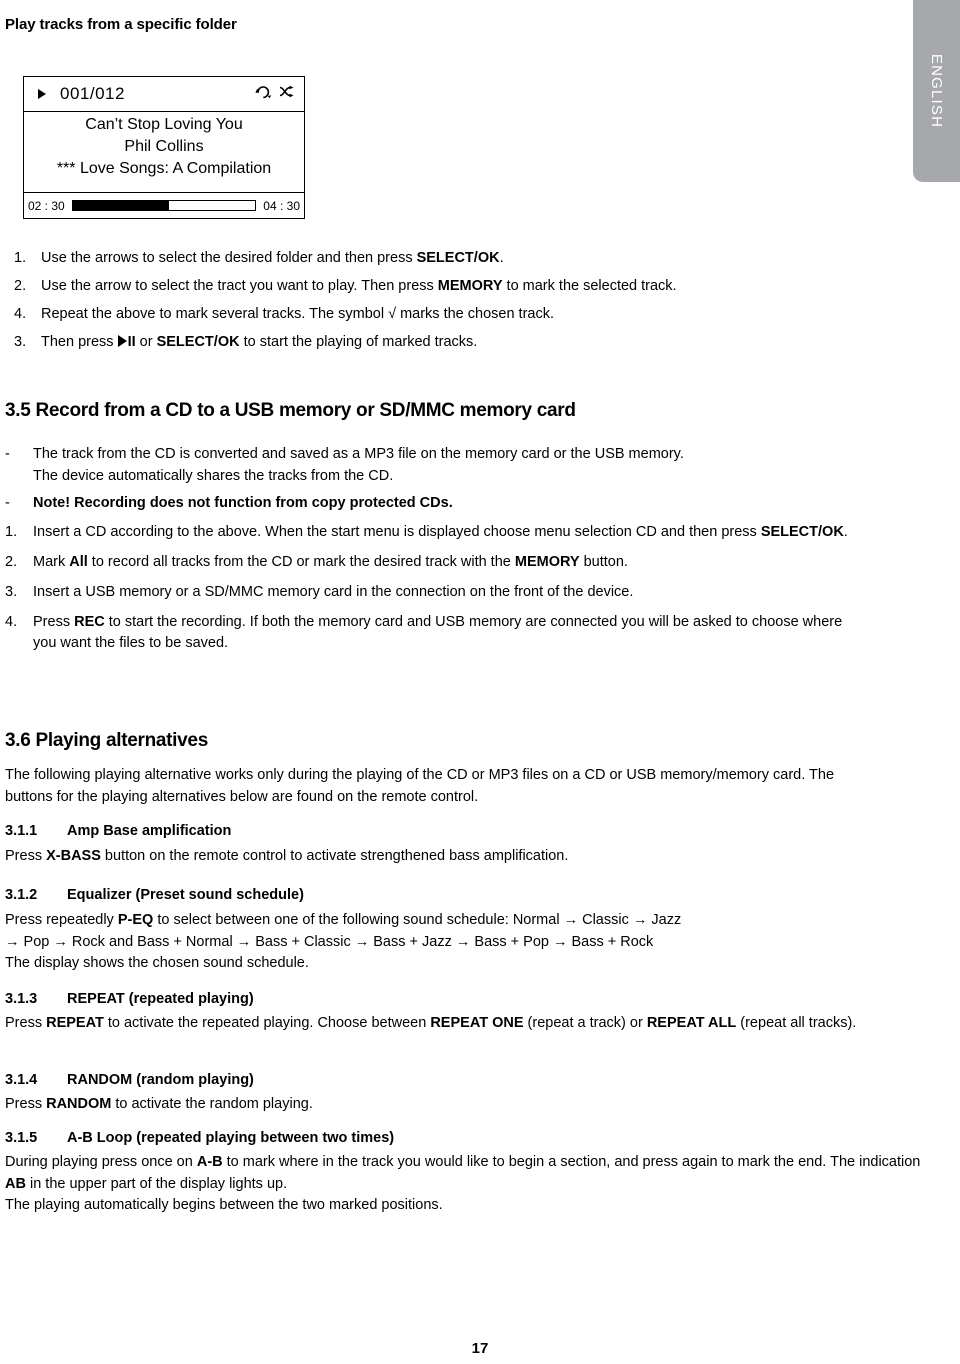  I want to click on language-tab: ENGLISH, so click(936, 91).